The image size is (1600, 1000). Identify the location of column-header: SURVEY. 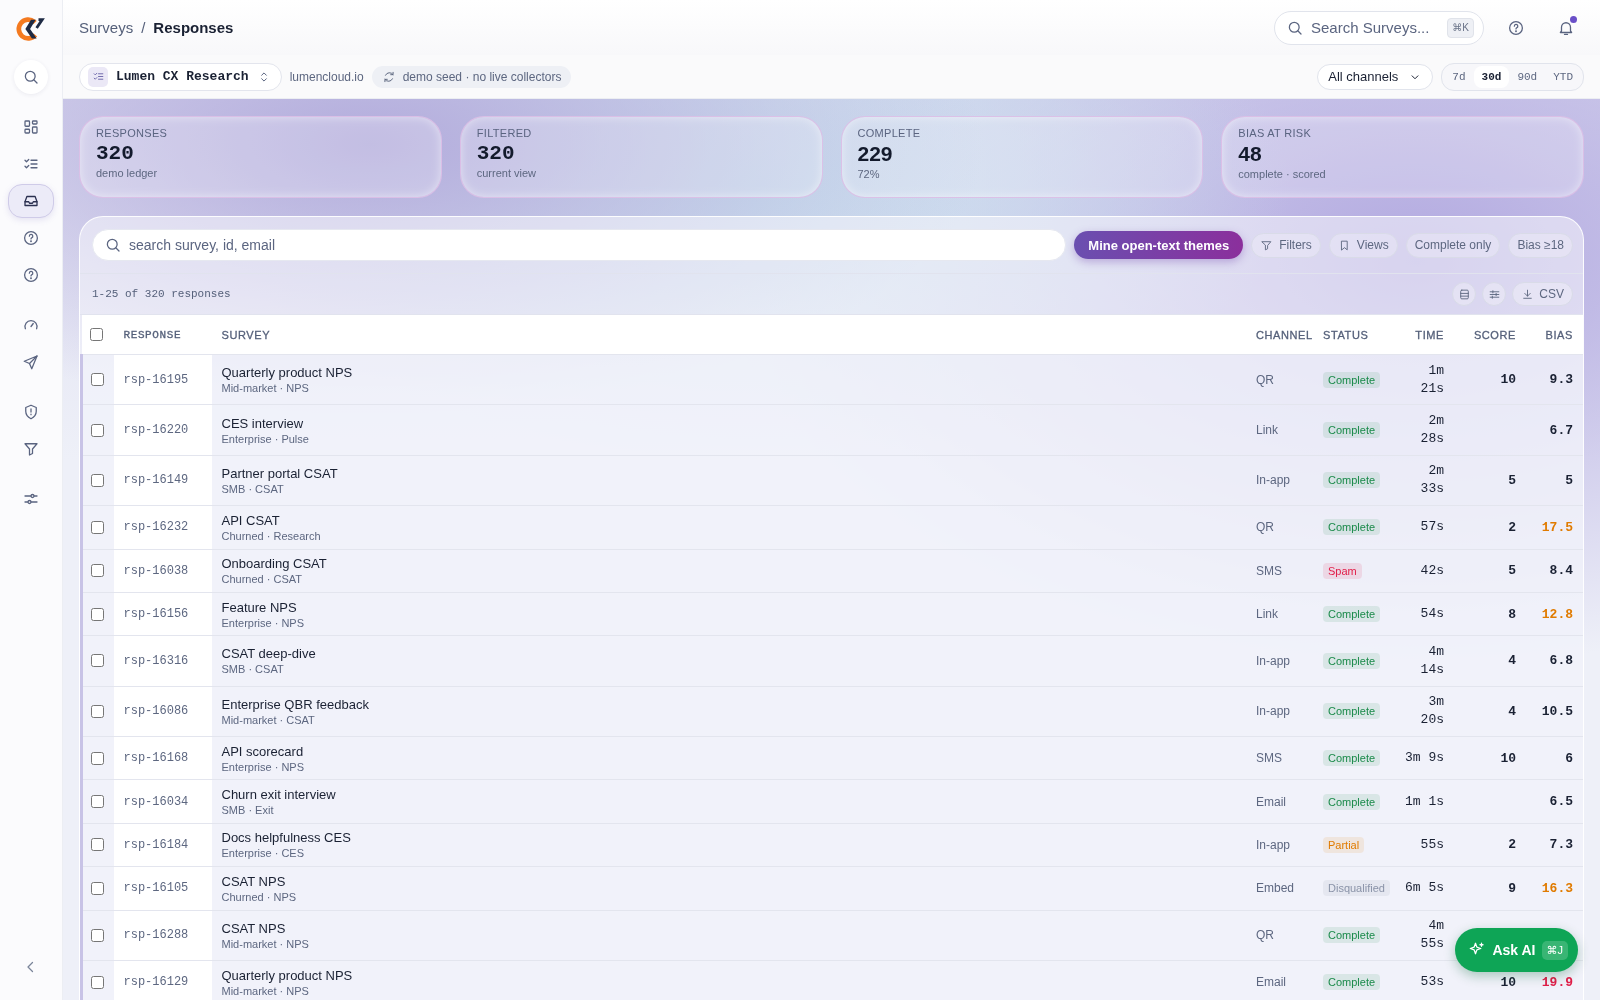
(728, 335).